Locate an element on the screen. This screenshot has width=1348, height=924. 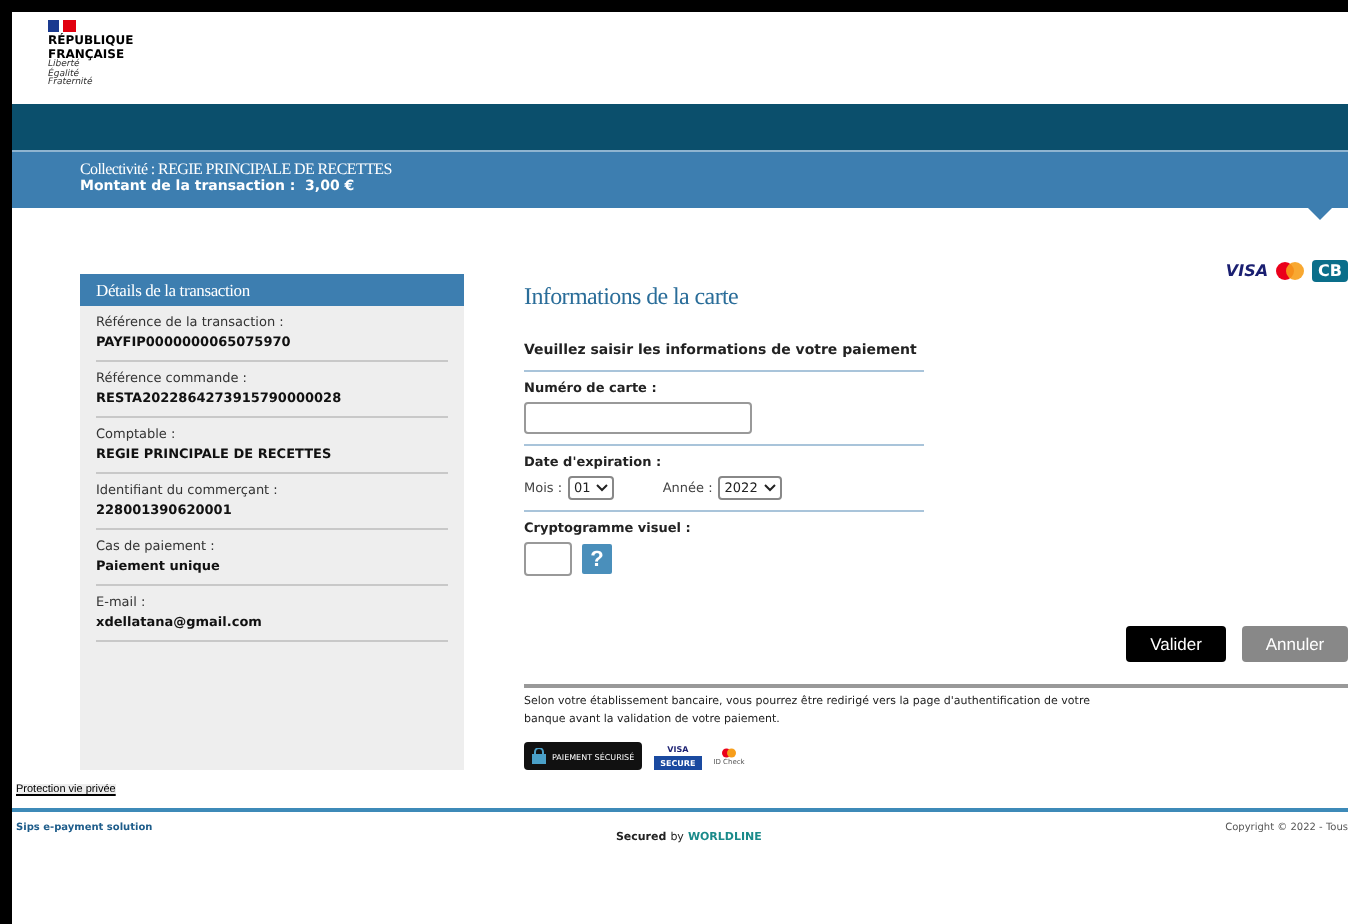
flag-icon is located at coordinates (62, 26).